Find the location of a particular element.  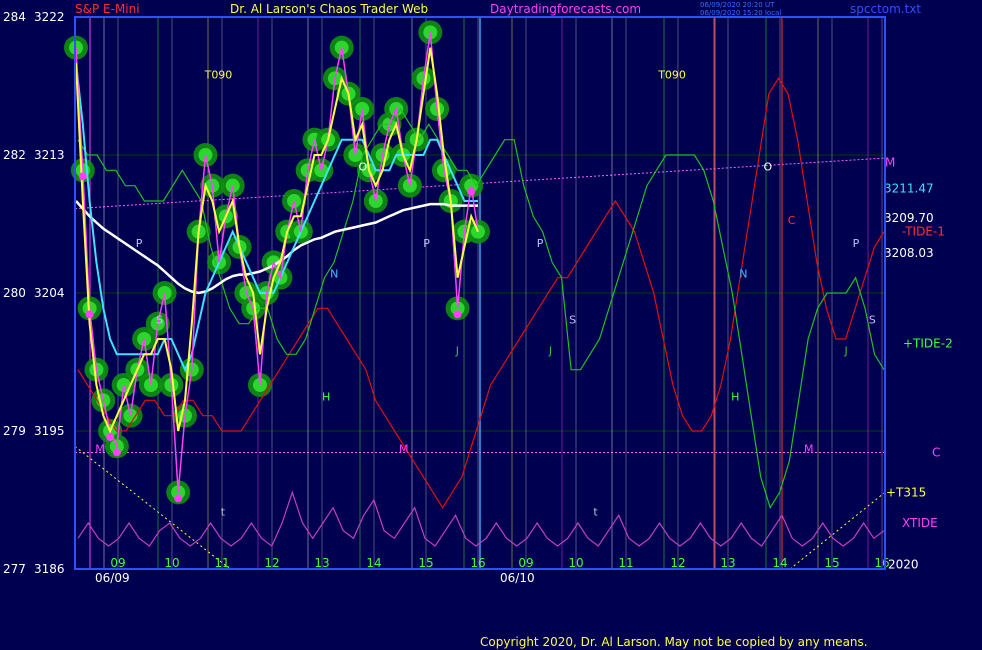

hour-label-8: 09 is located at coordinates (525, 563).